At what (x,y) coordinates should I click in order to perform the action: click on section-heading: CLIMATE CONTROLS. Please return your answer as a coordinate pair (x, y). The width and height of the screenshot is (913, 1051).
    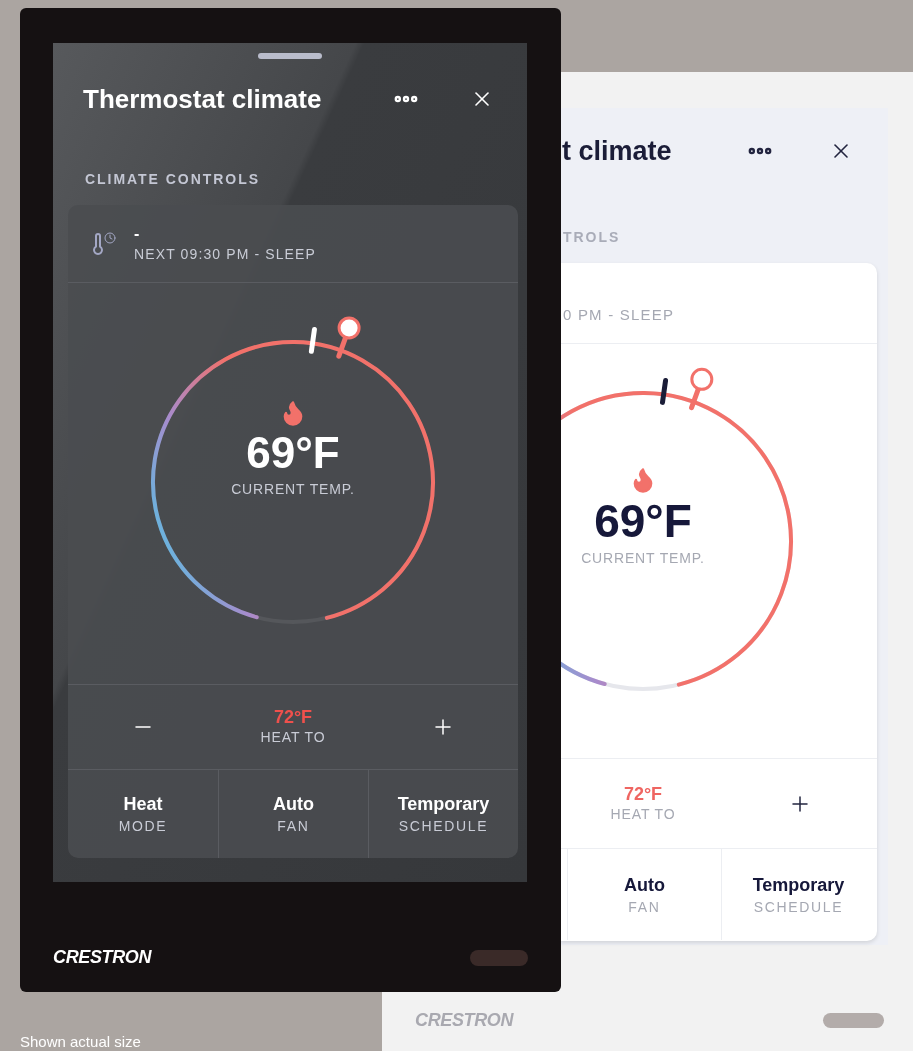
    Looking at the image, I should click on (173, 179).